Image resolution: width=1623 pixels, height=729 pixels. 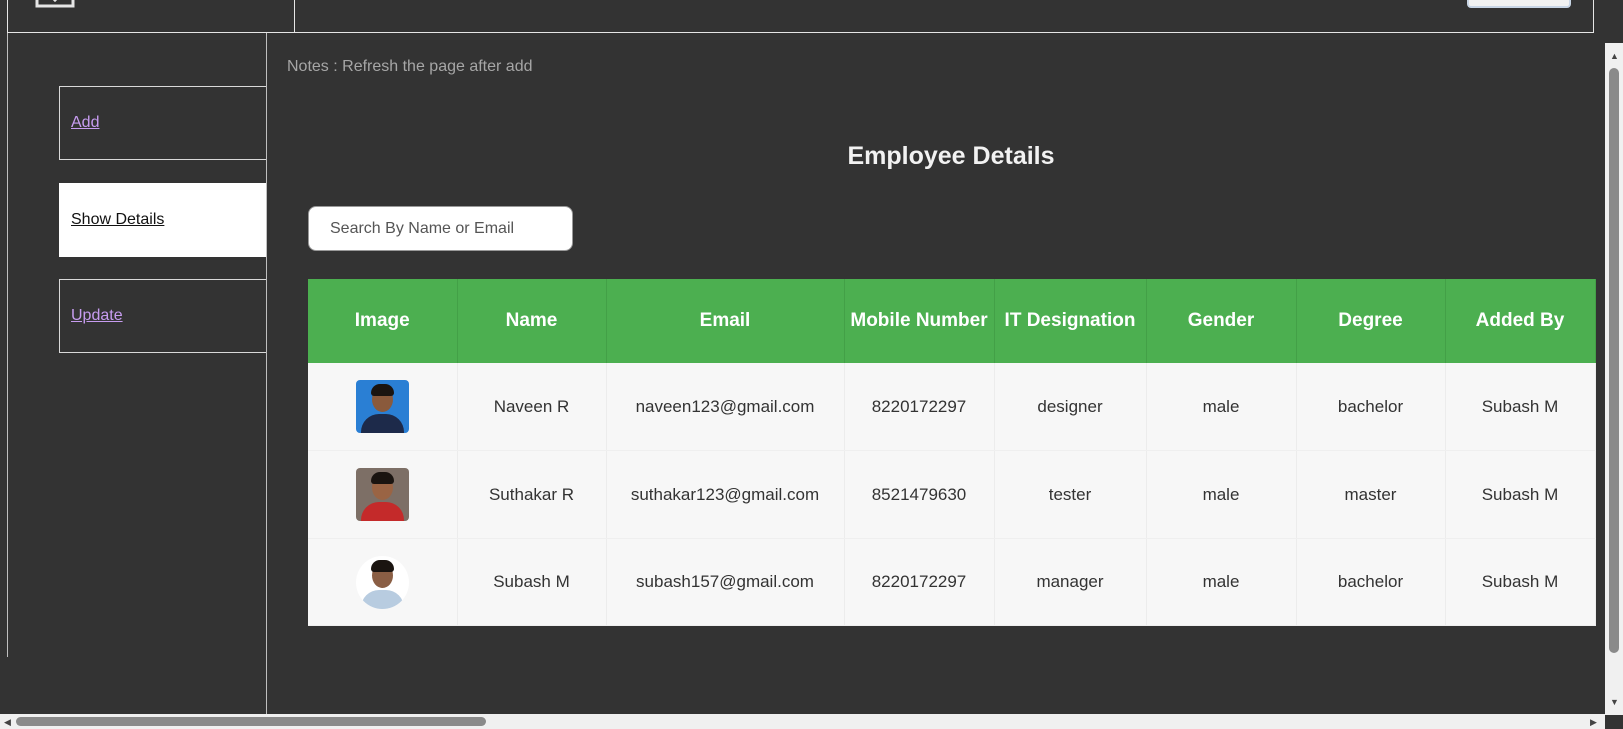 I want to click on horizontal-scrollbar: ◀ ▶, so click(x=802, y=721).